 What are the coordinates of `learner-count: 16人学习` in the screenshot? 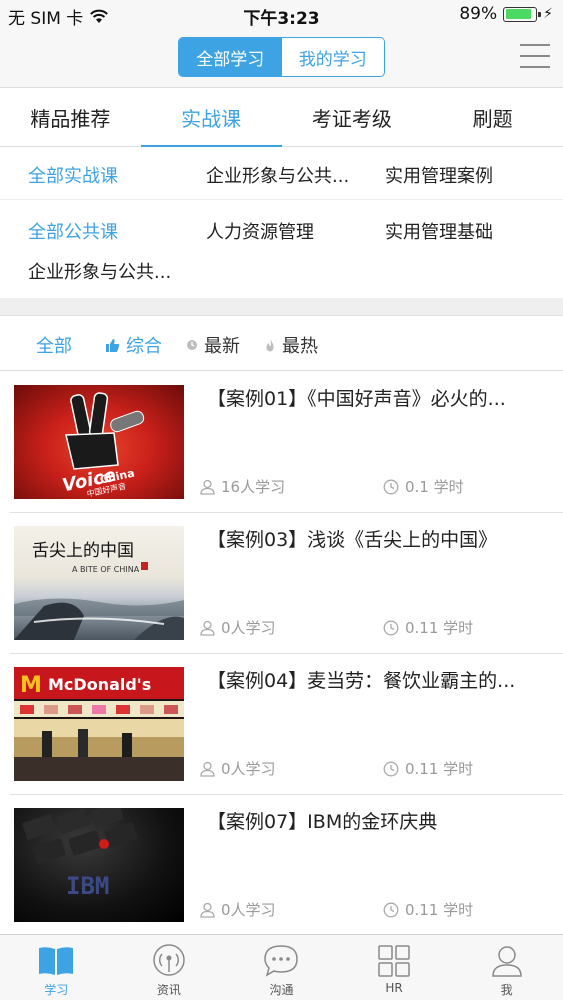 It's located at (253, 487).